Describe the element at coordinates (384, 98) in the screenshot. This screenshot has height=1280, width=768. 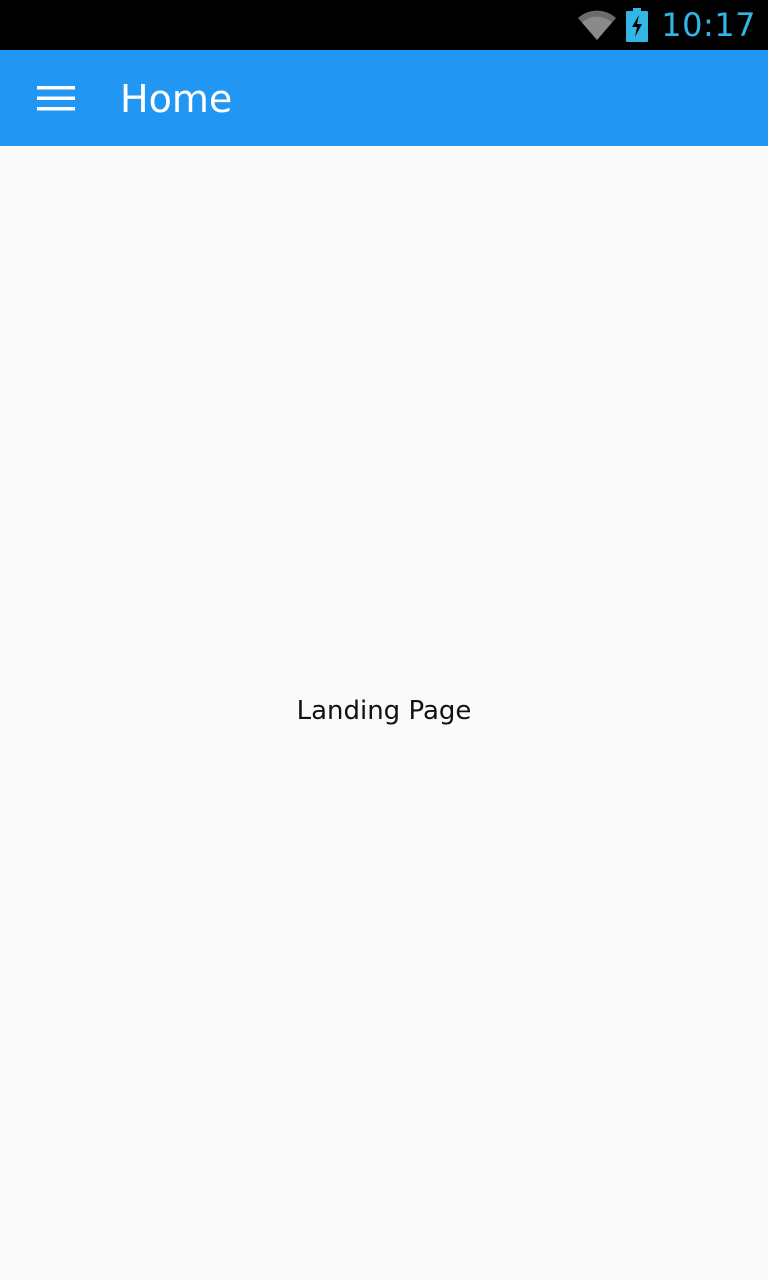
I see `app-bar: Home` at that location.